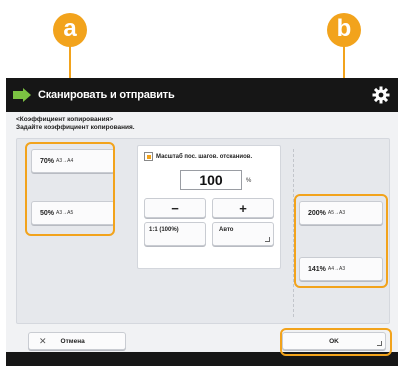 The width and height of the screenshot is (404, 372). Describe the element at coordinates (70, 30) in the screenshot. I see `callout-a-badge: a` at that location.